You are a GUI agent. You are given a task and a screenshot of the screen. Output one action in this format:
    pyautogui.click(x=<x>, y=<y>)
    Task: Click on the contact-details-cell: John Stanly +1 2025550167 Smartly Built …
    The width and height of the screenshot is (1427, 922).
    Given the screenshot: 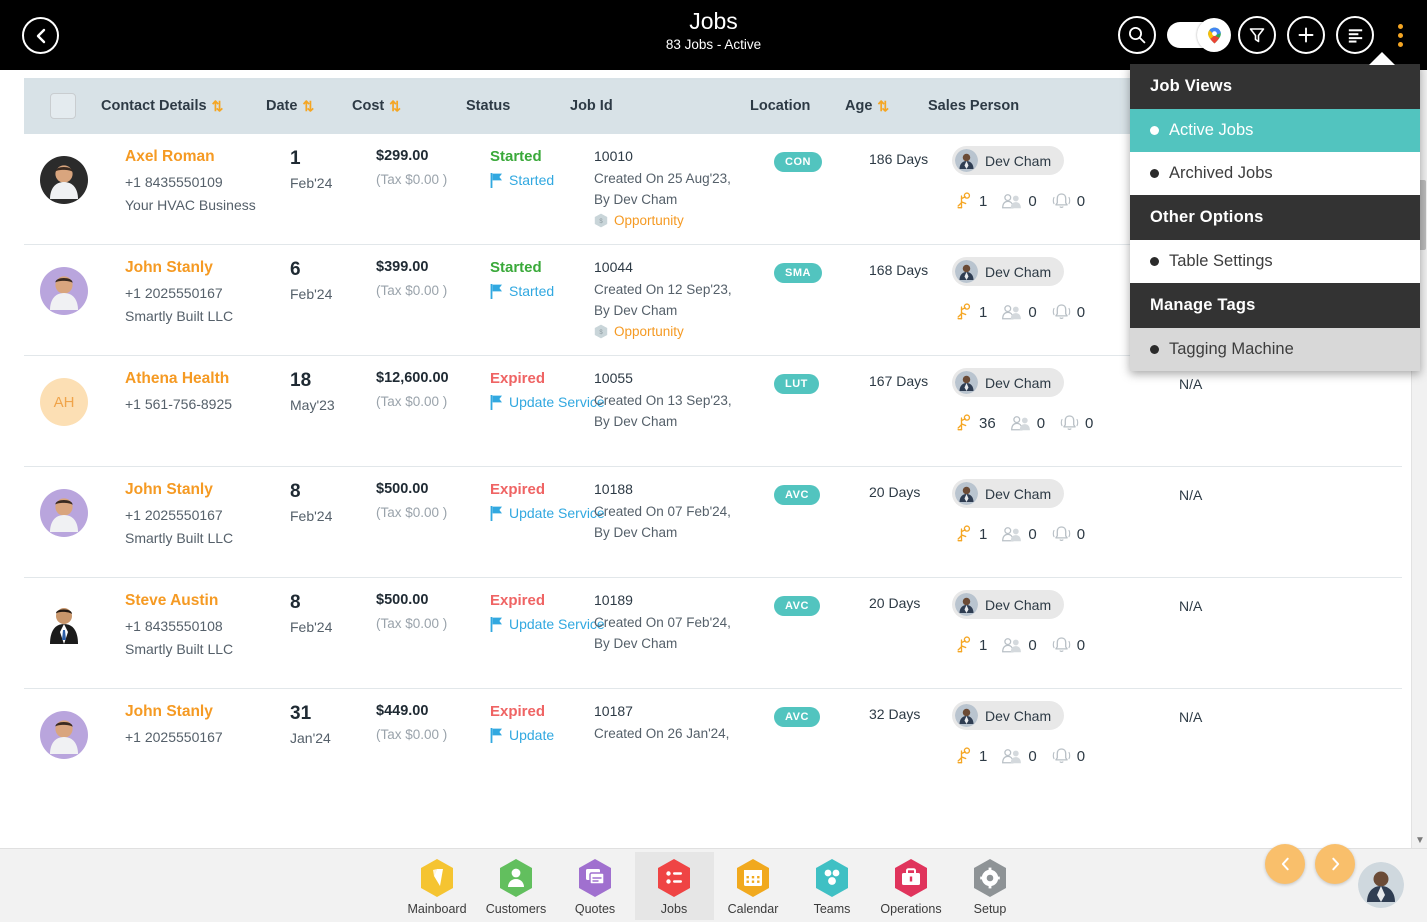 What is the action you would take?
    pyautogui.click(x=179, y=295)
    